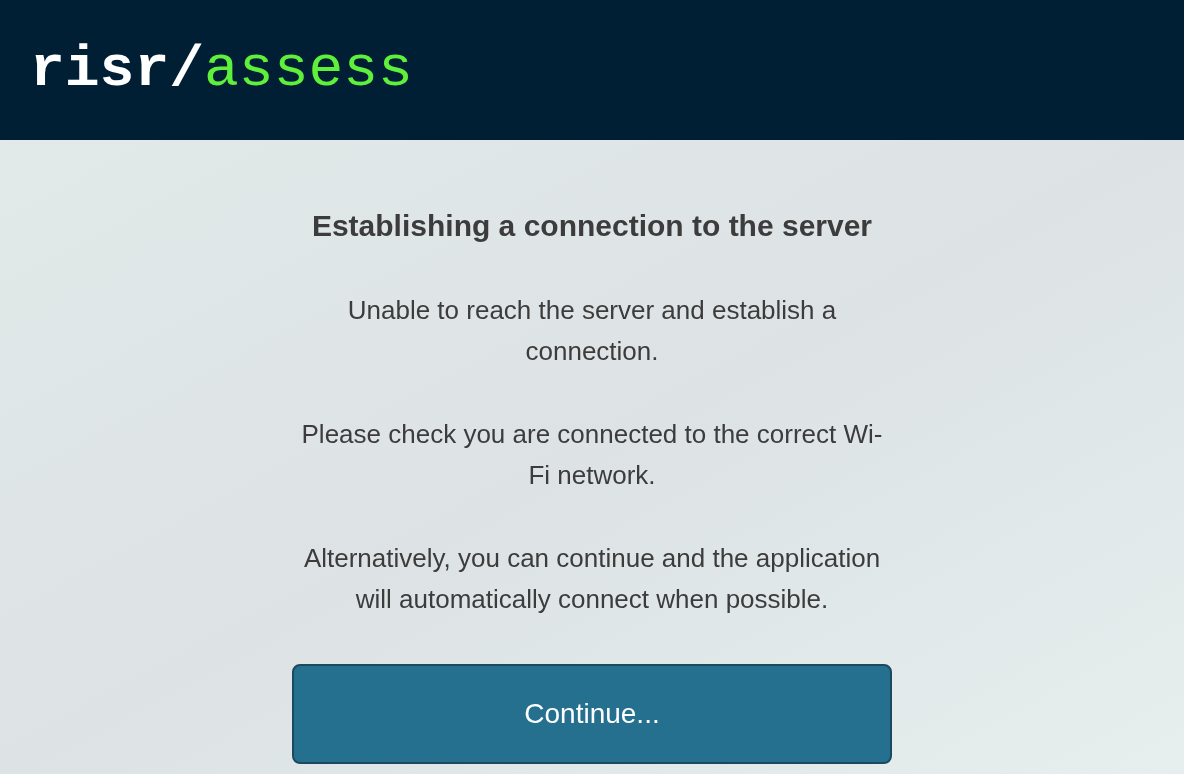 Image resolution: width=1184 pixels, height=774 pixels. I want to click on message-text: Unable to reach the server and establish a connection., so click(592, 331).